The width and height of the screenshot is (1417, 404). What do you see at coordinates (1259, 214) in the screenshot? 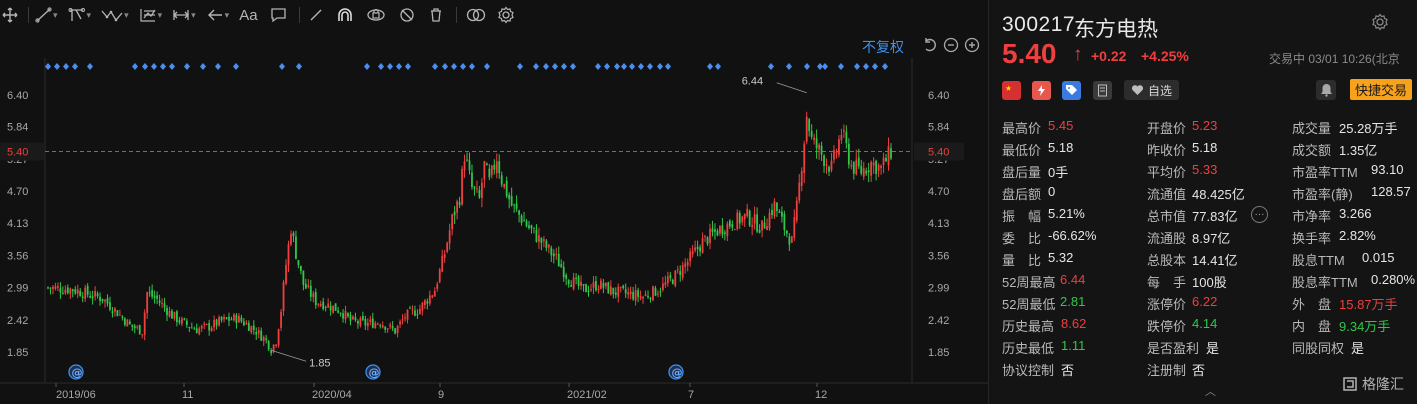
I see `more-info-icon: ···` at bounding box center [1259, 214].